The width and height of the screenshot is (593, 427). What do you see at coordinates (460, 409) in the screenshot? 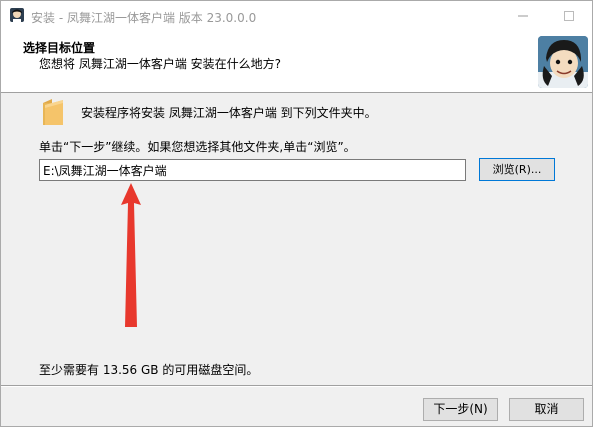
I see `next-button: 下一步(N)` at bounding box center [460, 409].